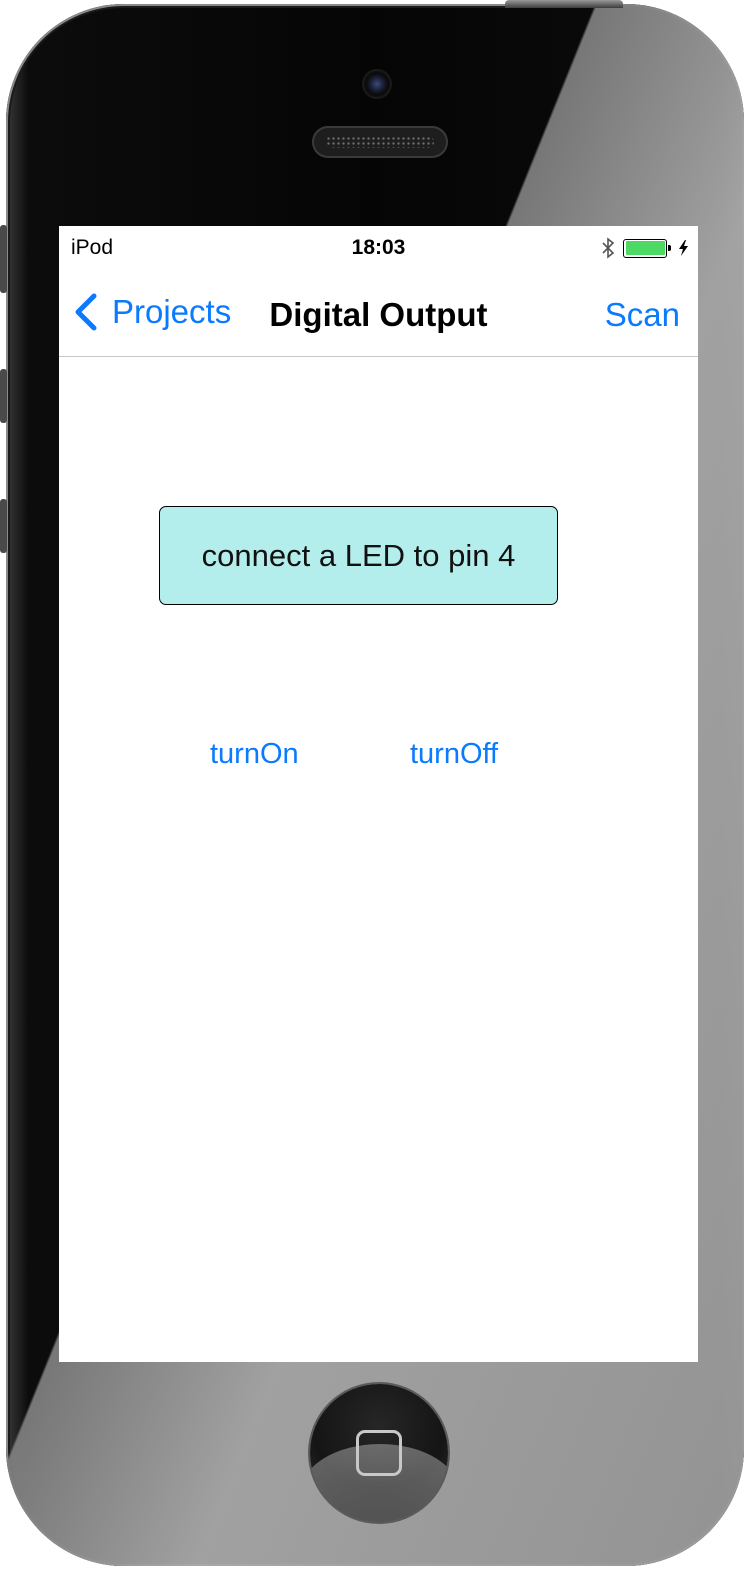 The image size is (749, 1571). I want to click on battery-icon, so click(647, 248).